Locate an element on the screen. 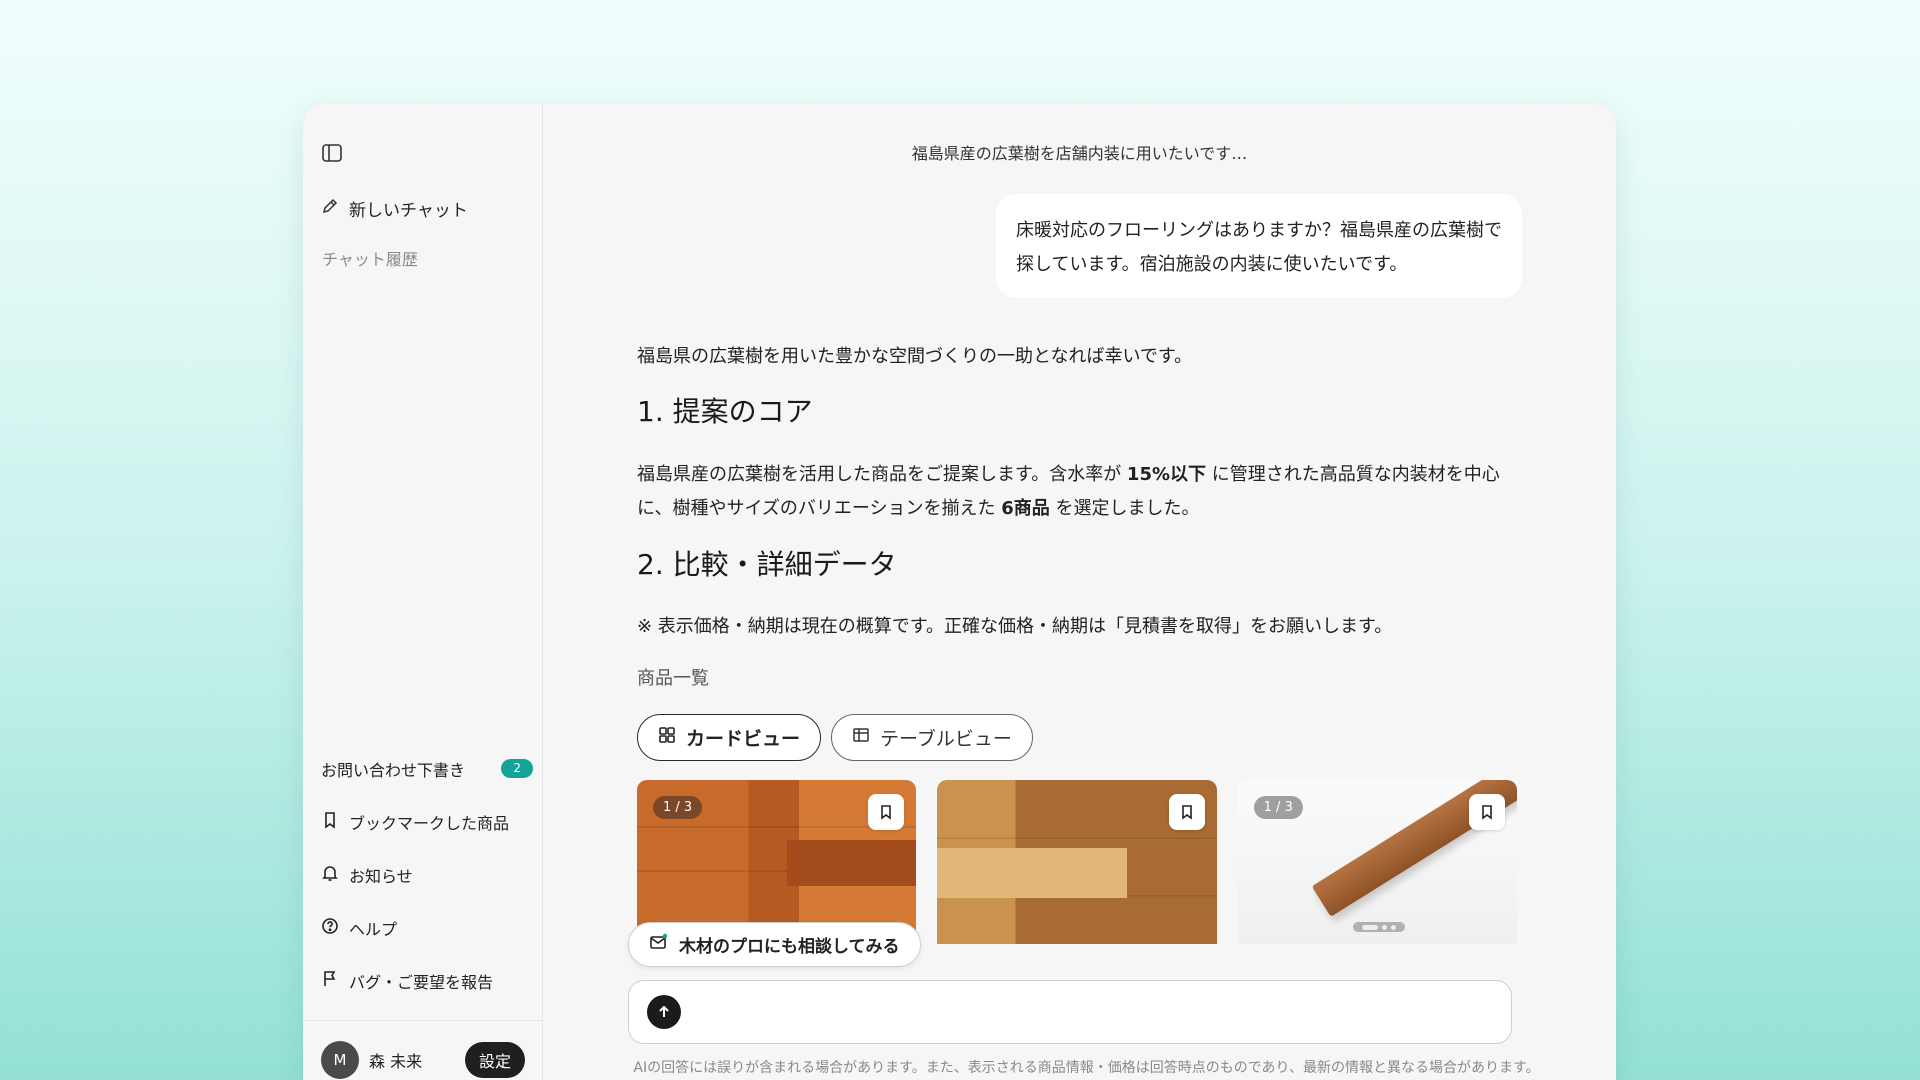  consult-label: 木材のプロにも相談してみる is located at coordinates (789, 947).